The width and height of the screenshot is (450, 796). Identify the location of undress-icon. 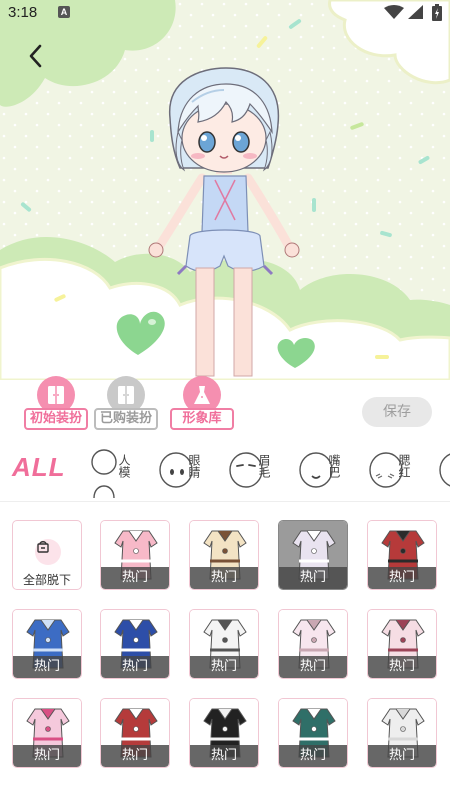
(48, 552).